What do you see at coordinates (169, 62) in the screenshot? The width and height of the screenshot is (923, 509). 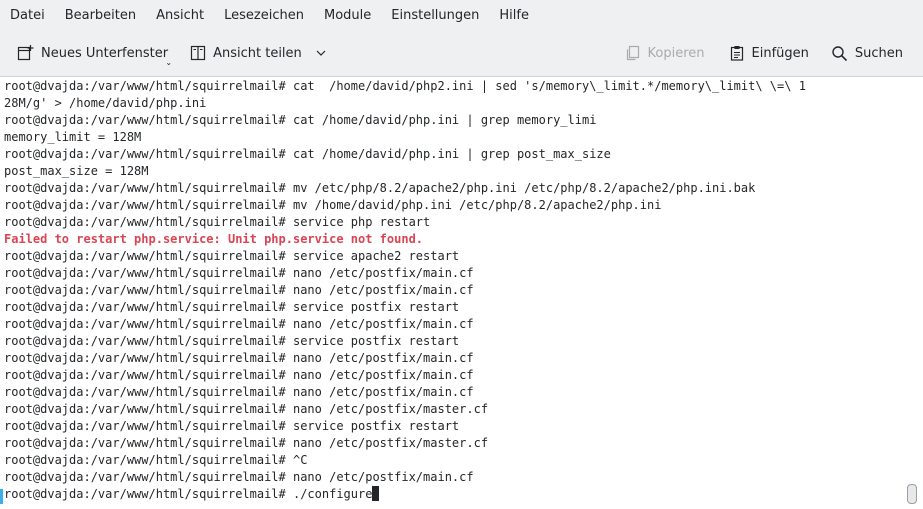 I see `new-tab-menu-indicator-icon: ⌄` at bounding box center [169, 62].